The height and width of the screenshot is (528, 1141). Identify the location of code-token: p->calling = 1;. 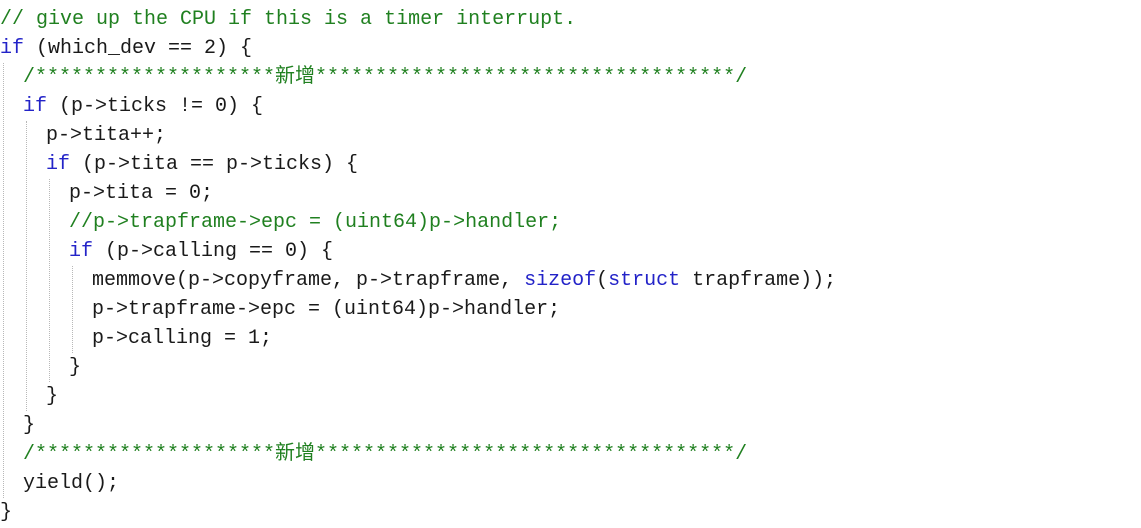
(182, 338).